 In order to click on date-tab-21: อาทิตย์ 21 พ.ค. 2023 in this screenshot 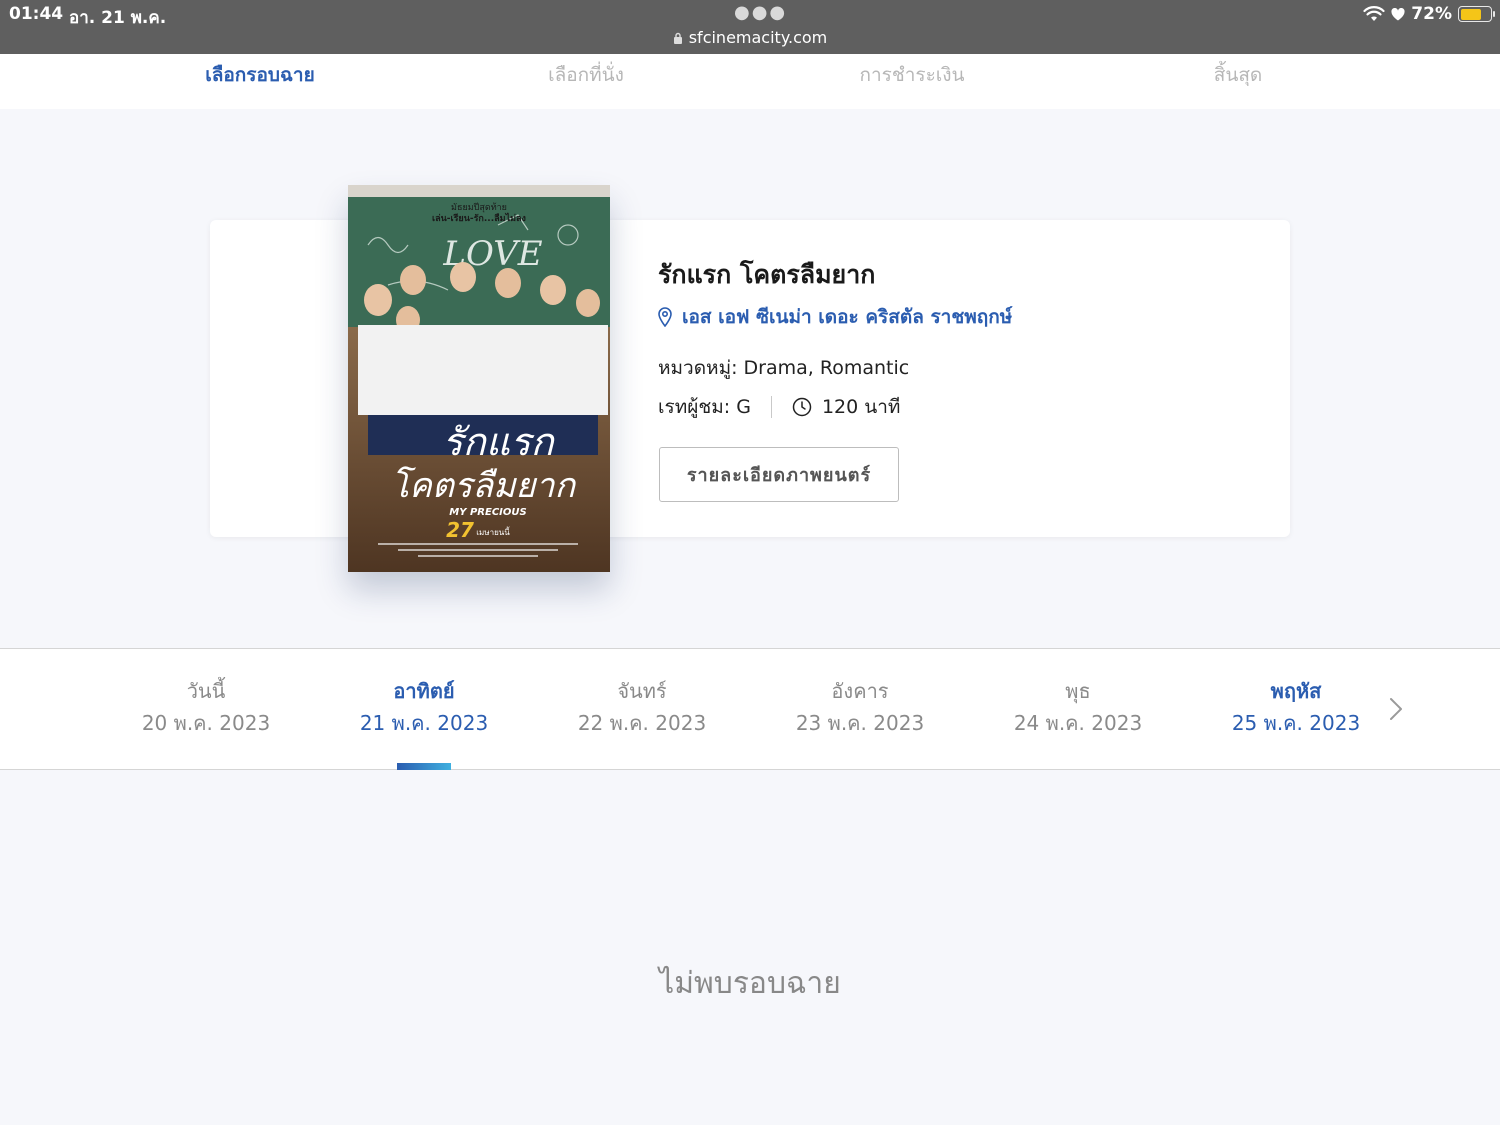, I will do `click(424, 707)`.